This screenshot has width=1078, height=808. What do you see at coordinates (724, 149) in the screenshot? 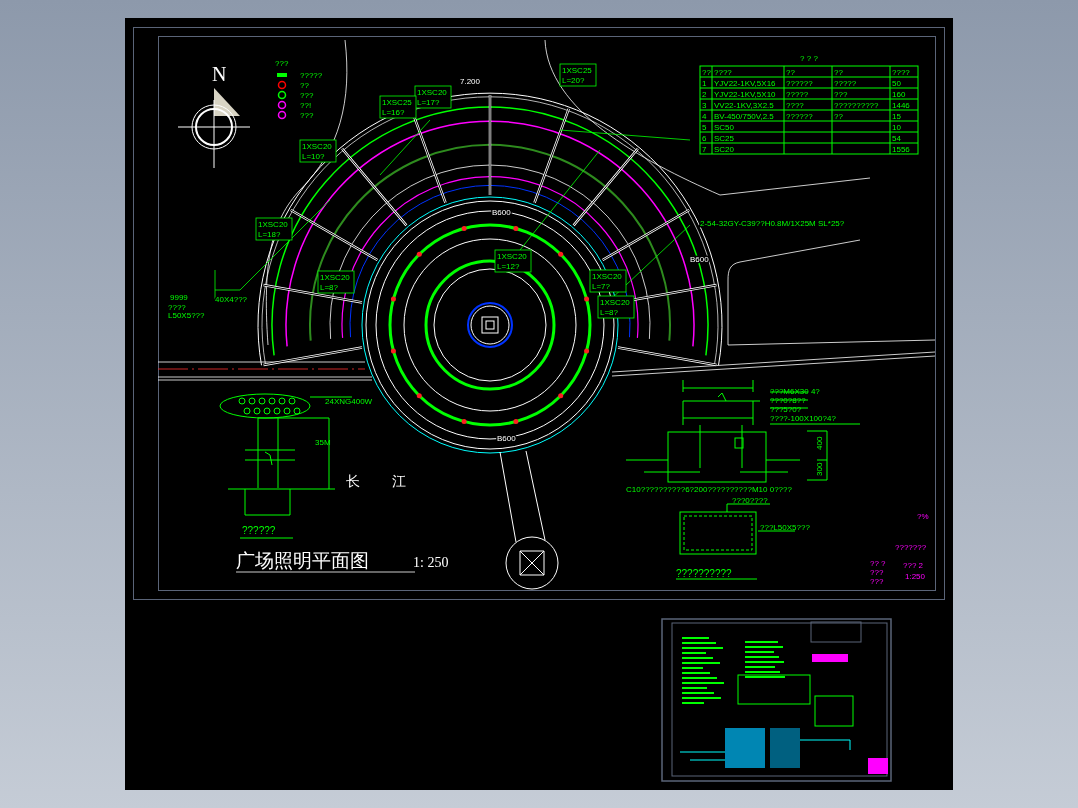
I see `table-cell: SC20` at bounding box center [724, 149].